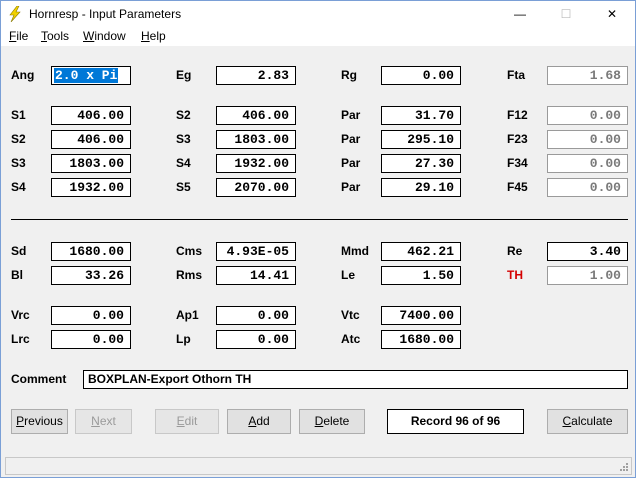 The image size is (636, 478). I want to click on add-label: dd, so click(263, 421).